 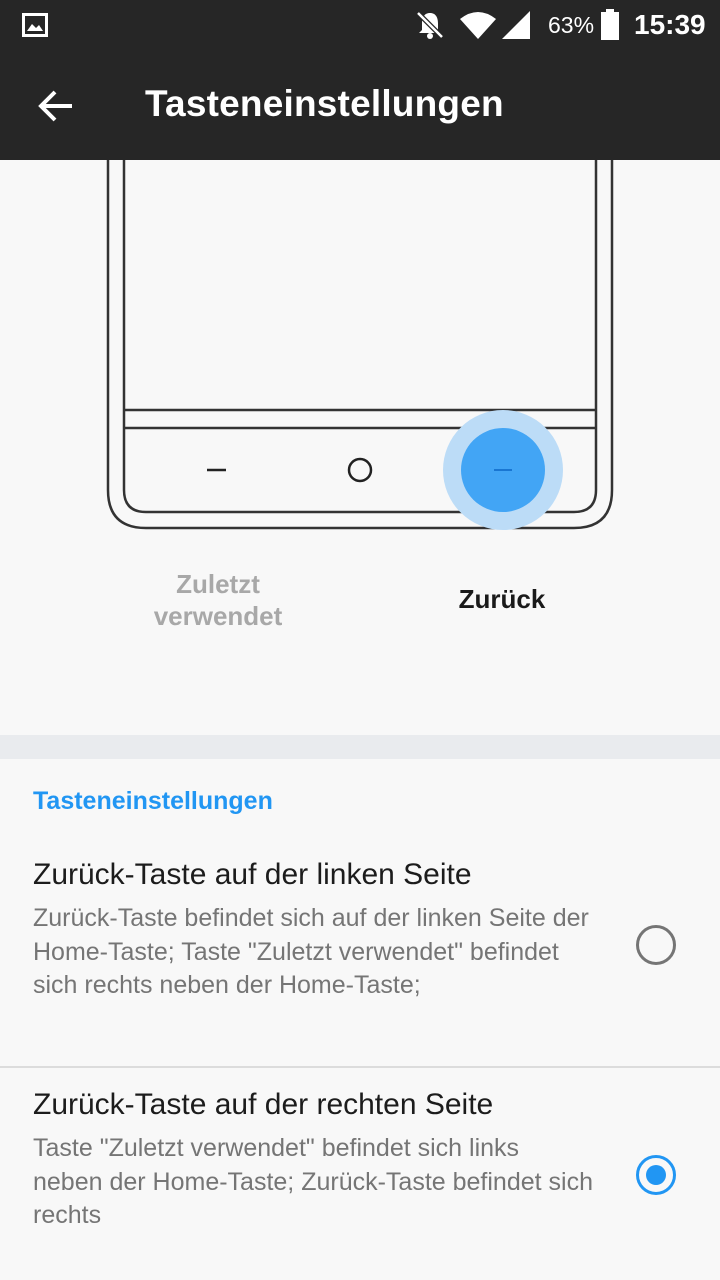 I want to click on battery-icon, so click(x=610, y=24).